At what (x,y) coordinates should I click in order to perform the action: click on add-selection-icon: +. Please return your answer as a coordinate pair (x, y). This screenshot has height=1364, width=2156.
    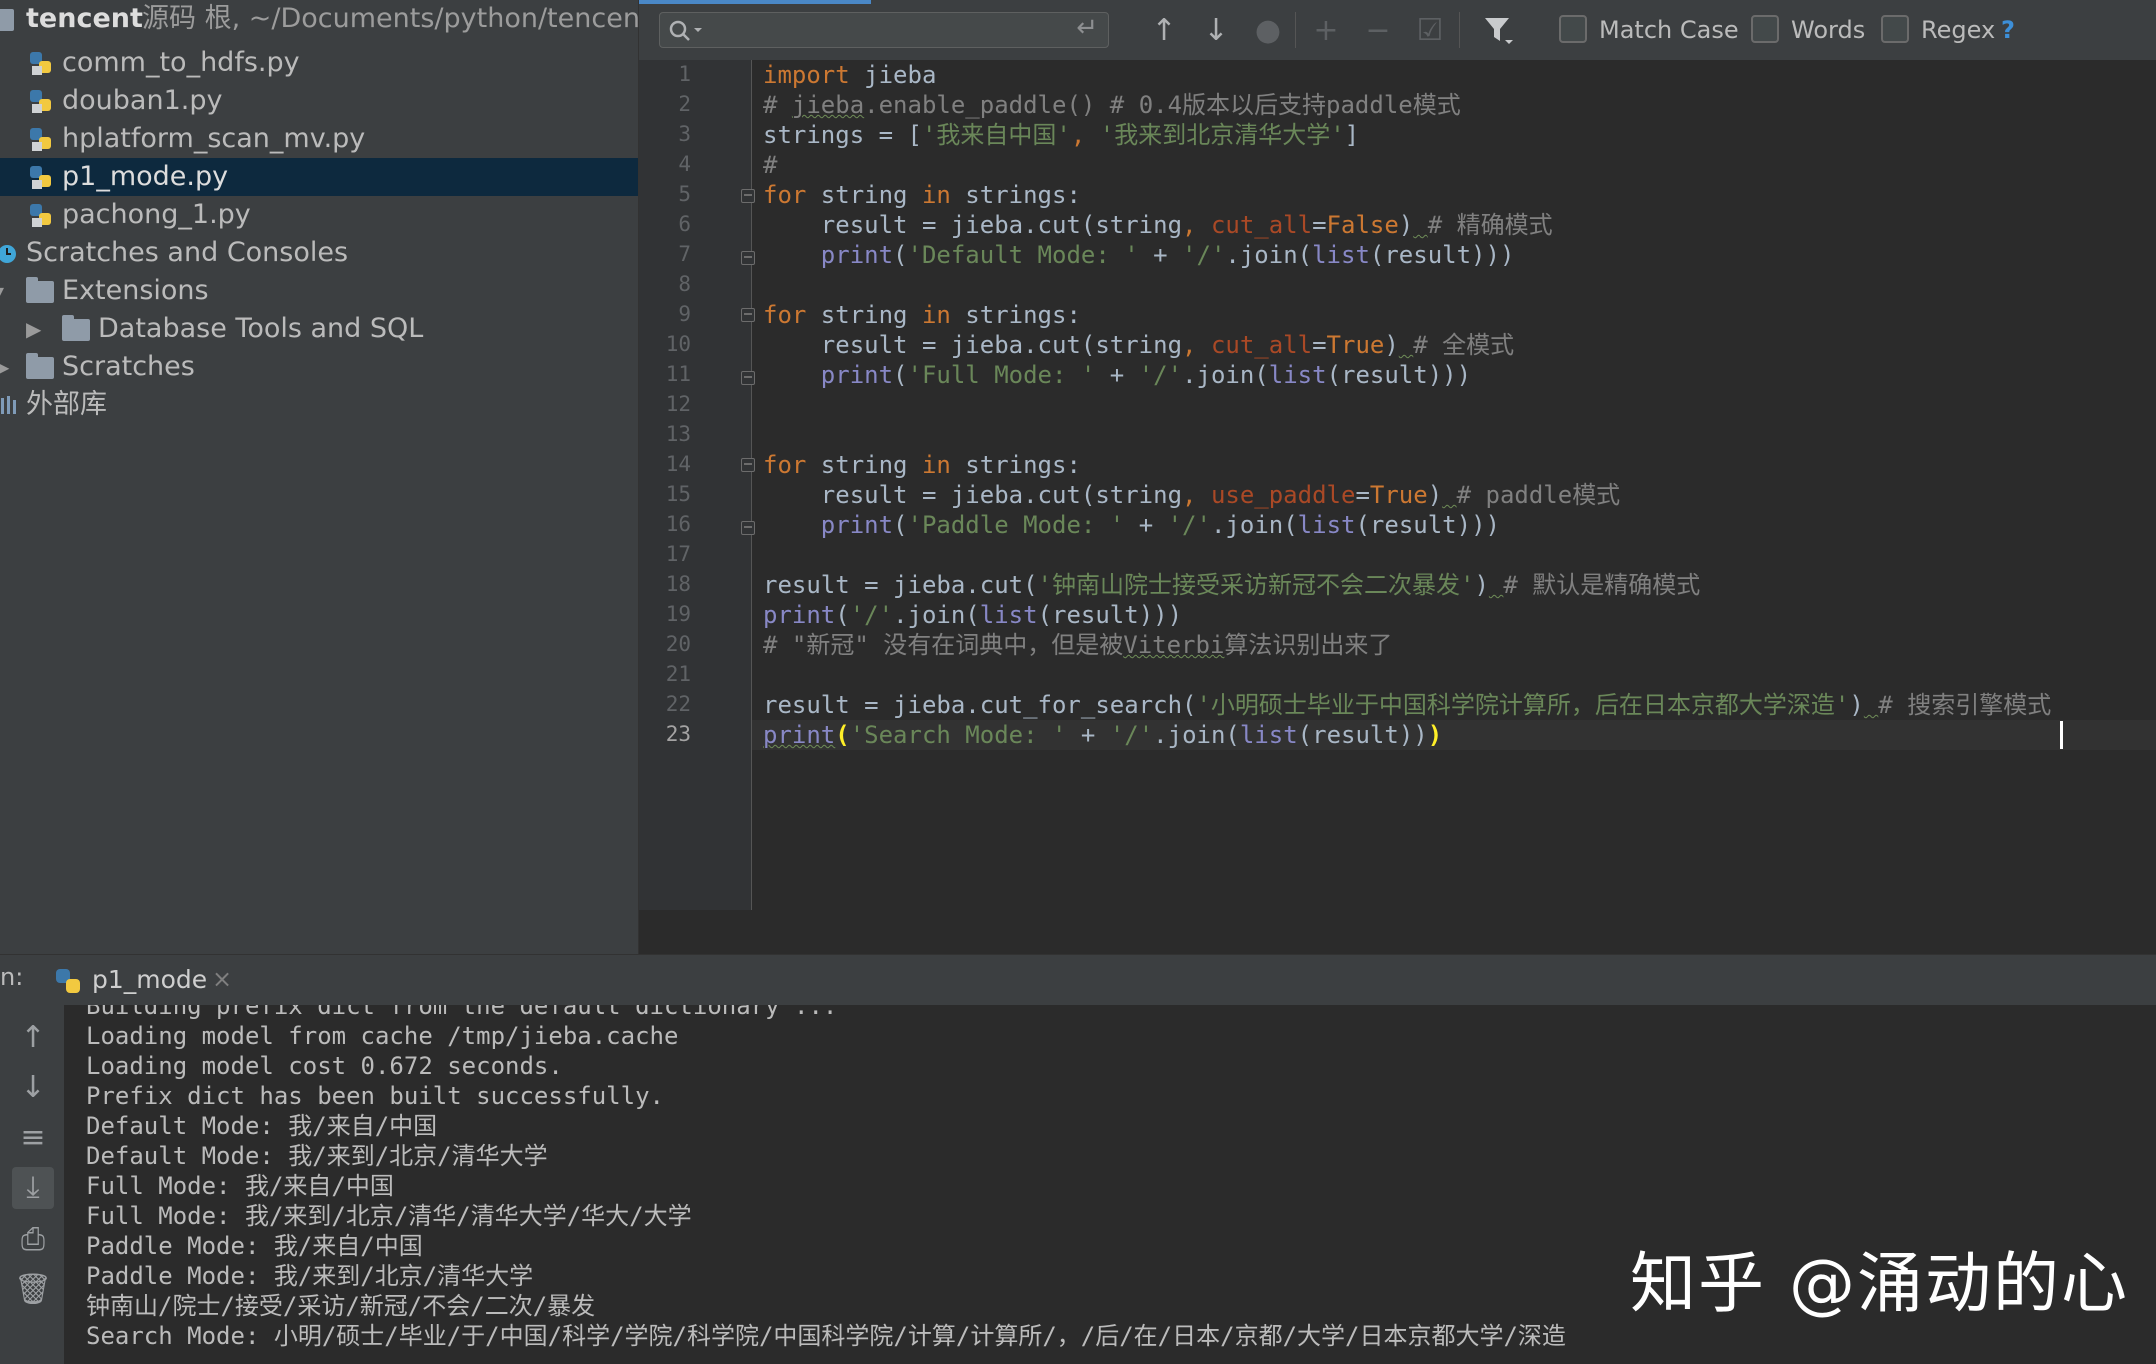
    Looking at the image, I should click on (1326, 31).